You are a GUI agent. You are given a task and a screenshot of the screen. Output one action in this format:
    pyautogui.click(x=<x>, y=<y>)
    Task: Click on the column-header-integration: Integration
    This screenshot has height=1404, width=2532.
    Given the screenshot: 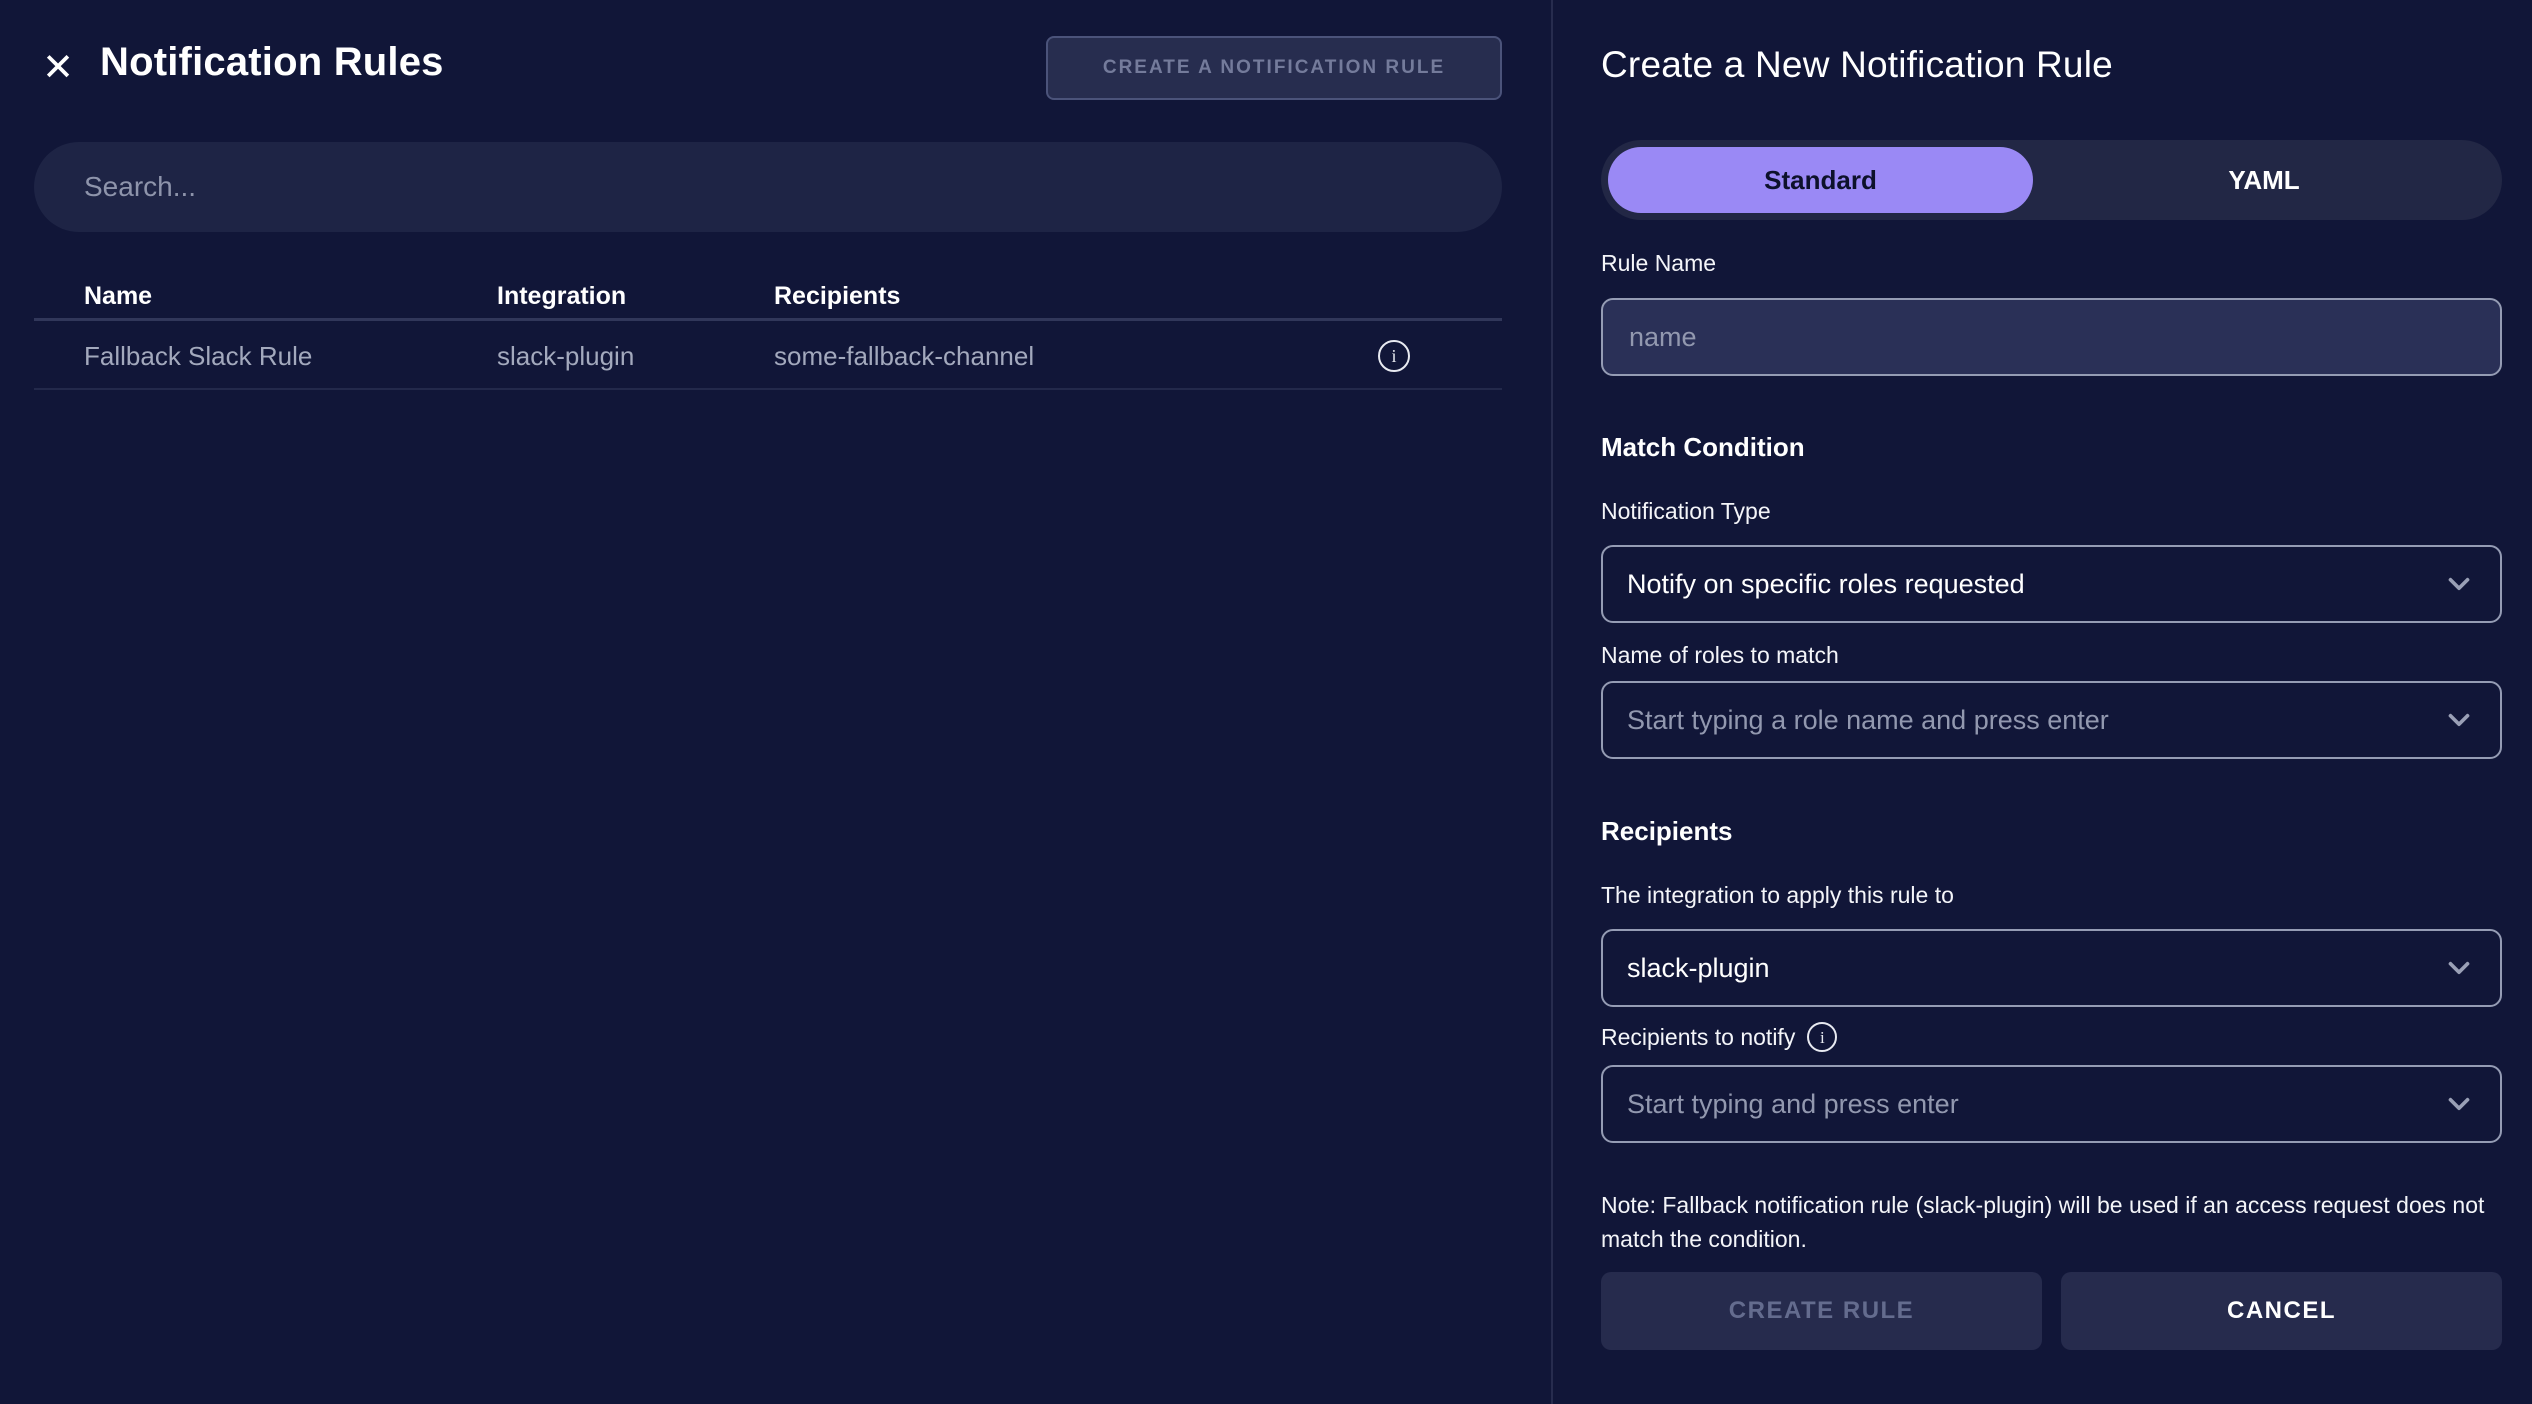 What is the action you would take?
    pyautogui.click(x=562, y=296)
    